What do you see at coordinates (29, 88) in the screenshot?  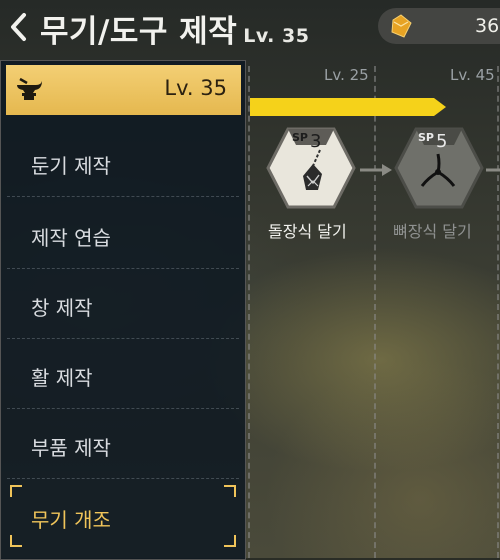 I see `anvil-icon` at bounding box center [29, 88].